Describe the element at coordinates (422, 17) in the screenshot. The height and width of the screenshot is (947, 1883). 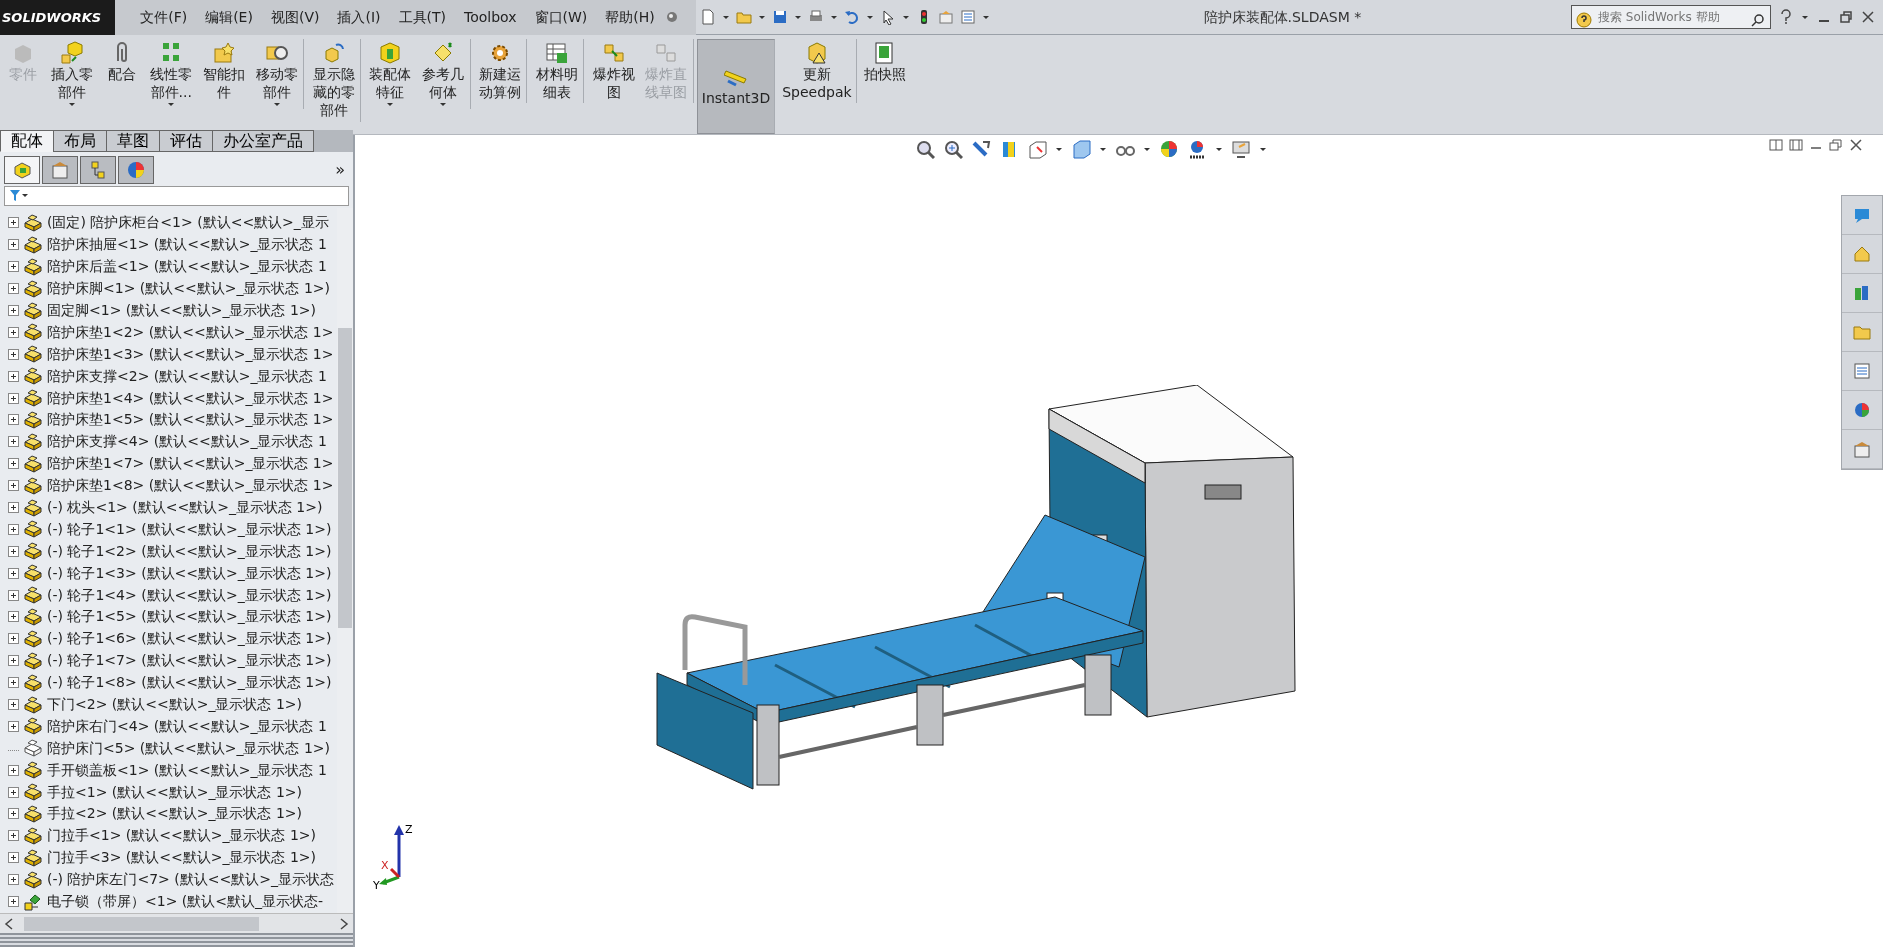
I see `menu-item: 工具(T)` at that location.